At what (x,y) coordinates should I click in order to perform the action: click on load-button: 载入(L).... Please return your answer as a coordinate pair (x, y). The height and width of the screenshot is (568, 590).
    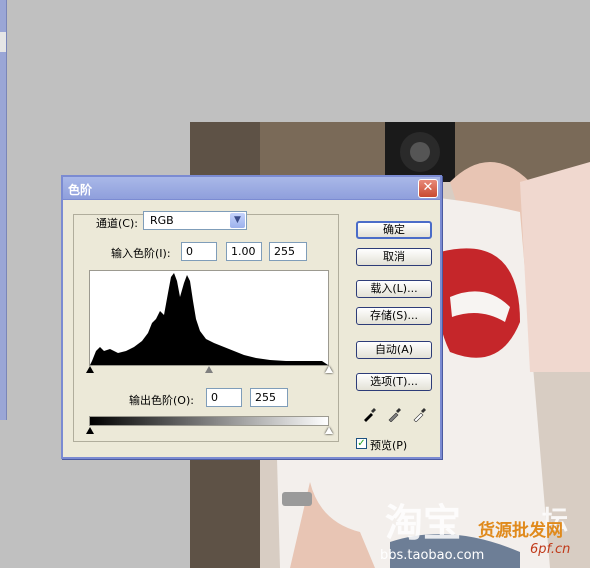
    Looking at the image, I should click on (394, 289).